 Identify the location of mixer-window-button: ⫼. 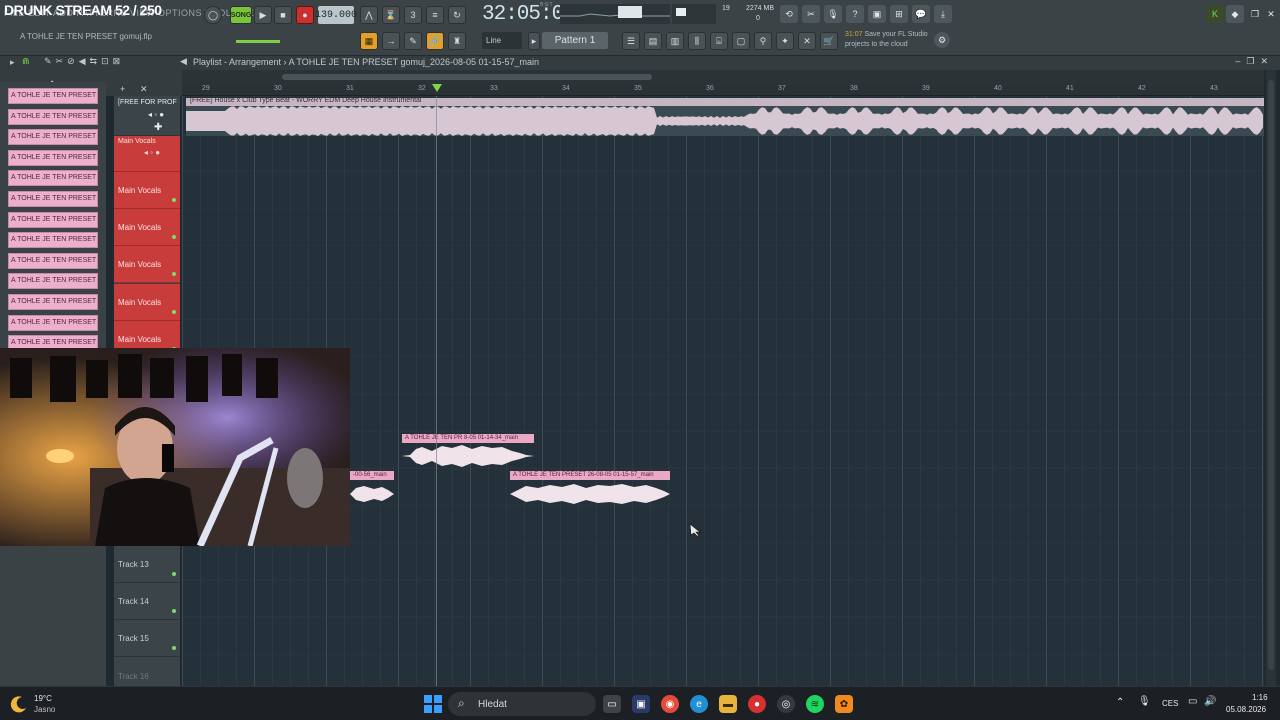
(697, 41).